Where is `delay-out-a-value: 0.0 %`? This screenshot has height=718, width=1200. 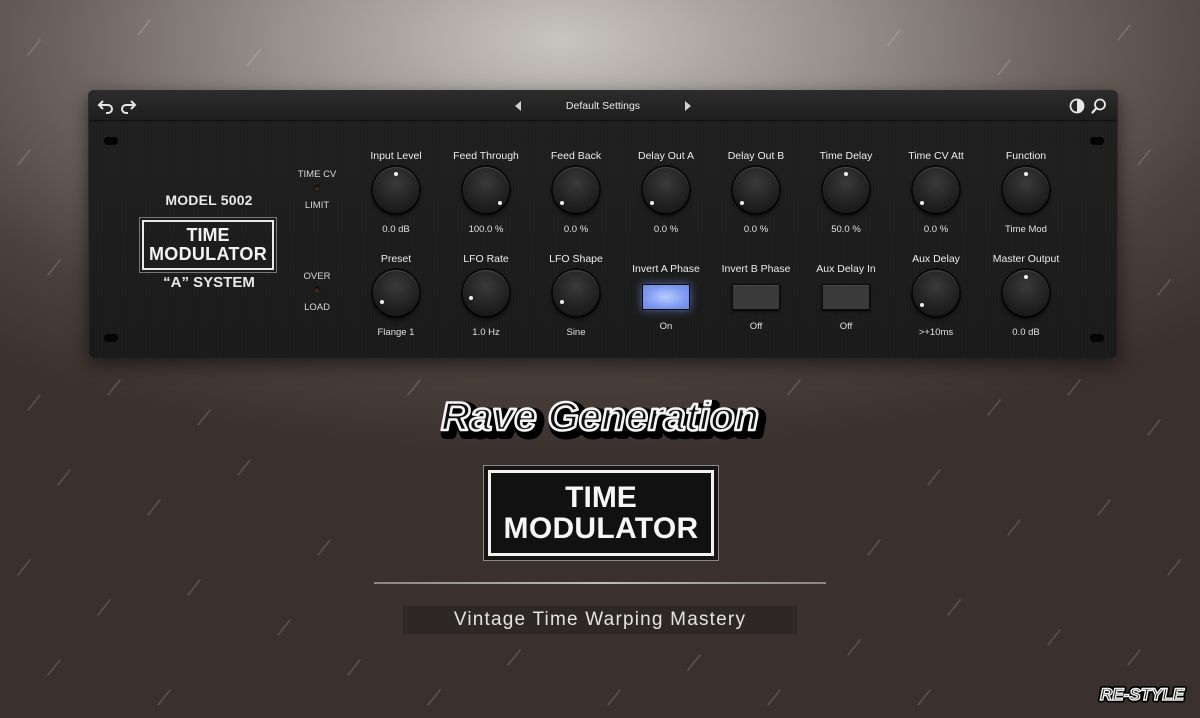 delay-out-a-value: 0.0 % is located at coordinates (666, 229).